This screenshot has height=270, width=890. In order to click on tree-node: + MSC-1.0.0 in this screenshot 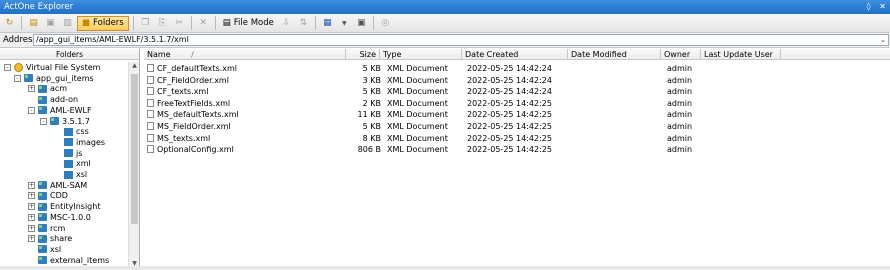, I will do `click(59, 217)`.